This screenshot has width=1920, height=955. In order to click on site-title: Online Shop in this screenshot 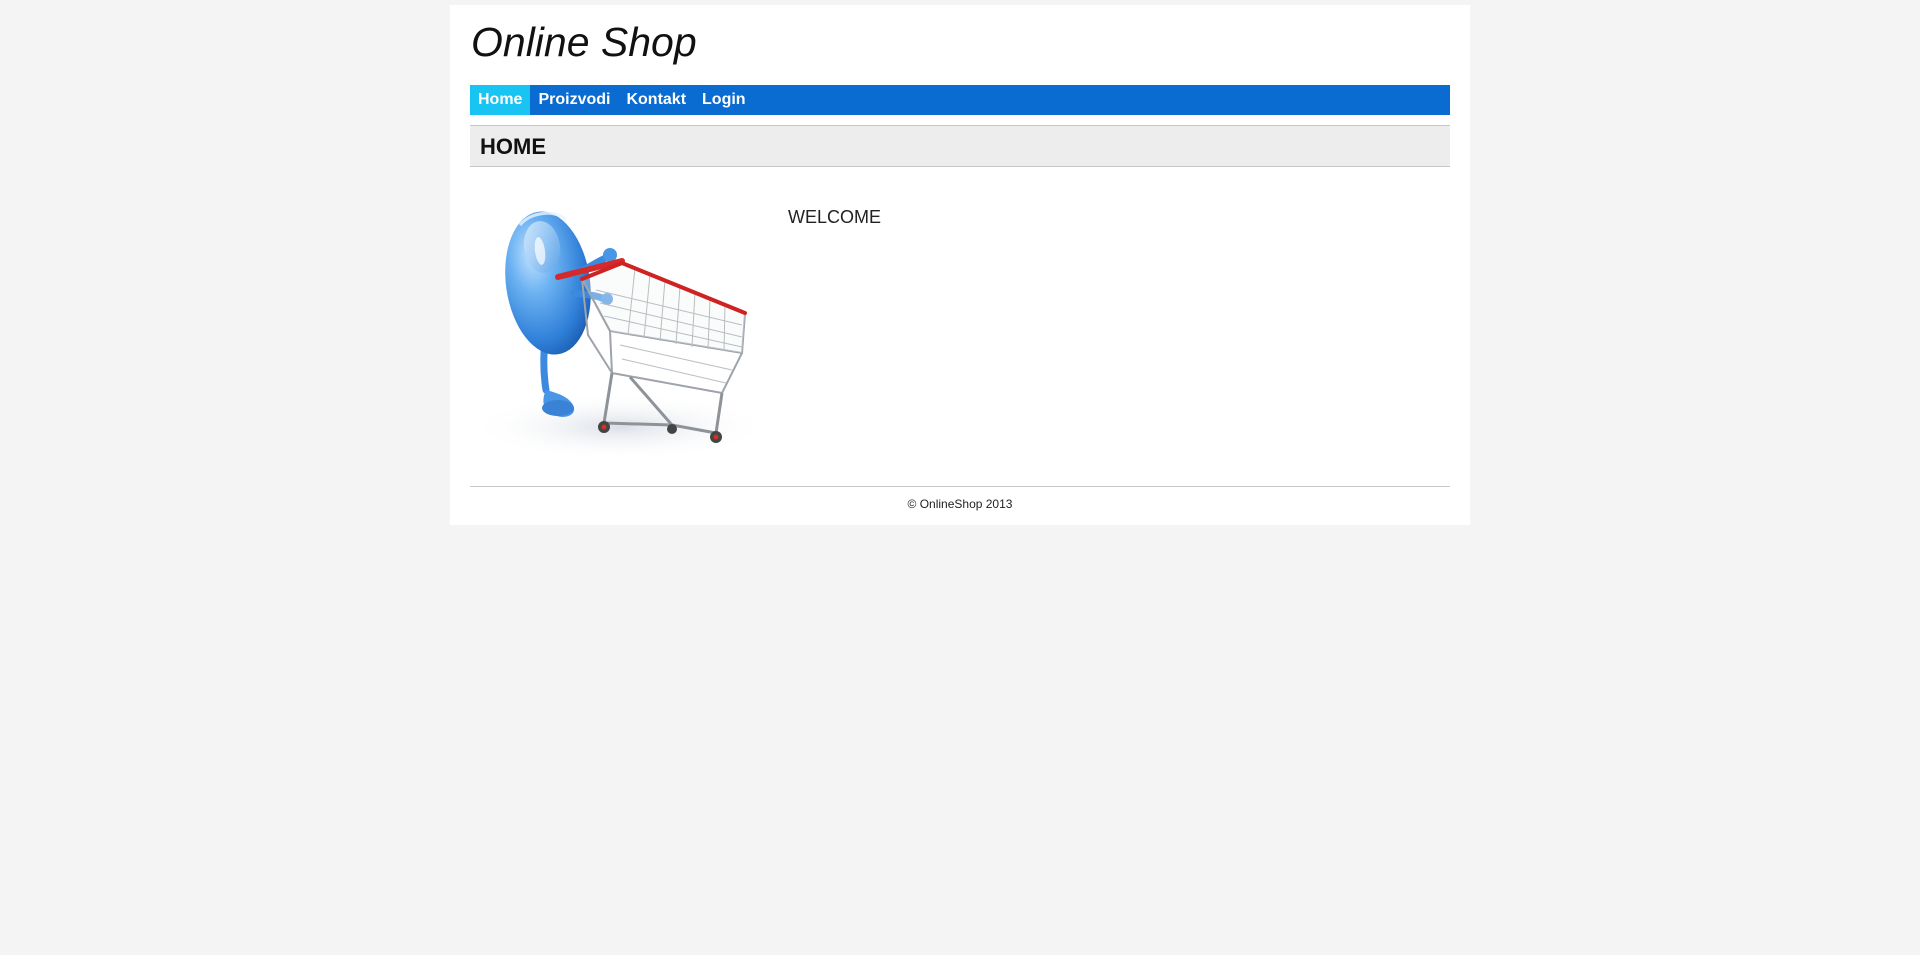, I will do `click(584, 42)`.